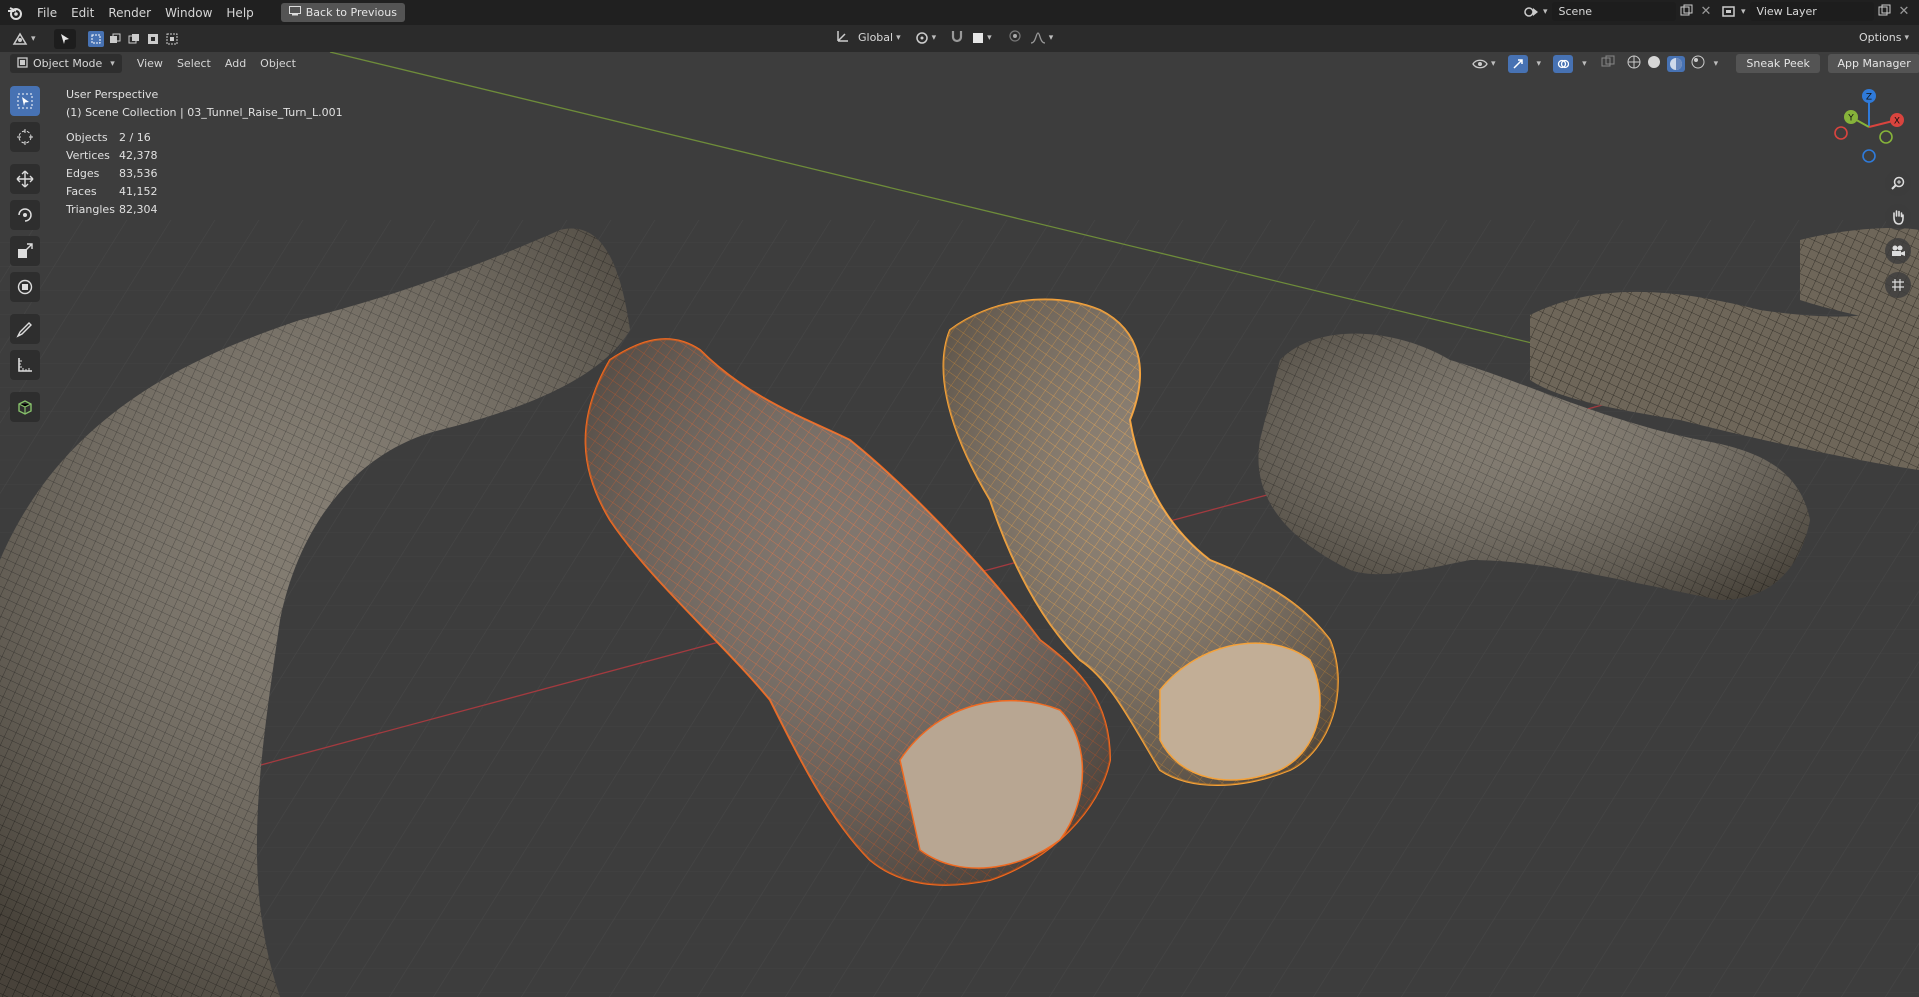 The width and height of the screenshot is (1919, 997). What do you see at coordinates (1884, 12) in the screenshot?
I see `copy-view-layer-icon` at bounding box center [1884, 12].